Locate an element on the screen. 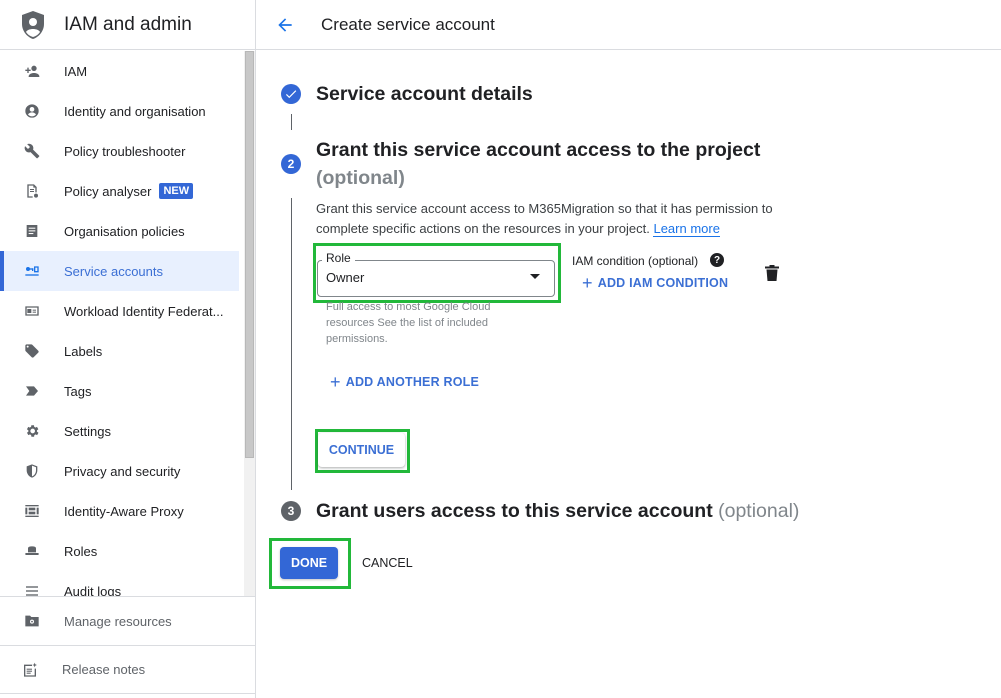 This screenshot has width=1001, height=698. step-3-optional: (optional) is located at coordinates (759, 511).